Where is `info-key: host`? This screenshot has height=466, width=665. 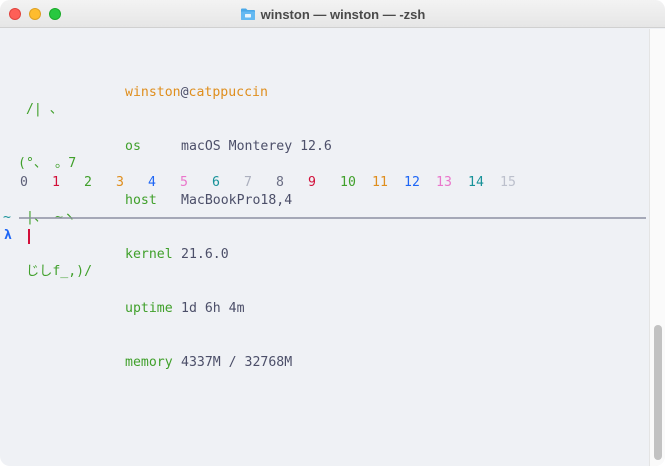 info-key: host is located at coordinates (141, 200).